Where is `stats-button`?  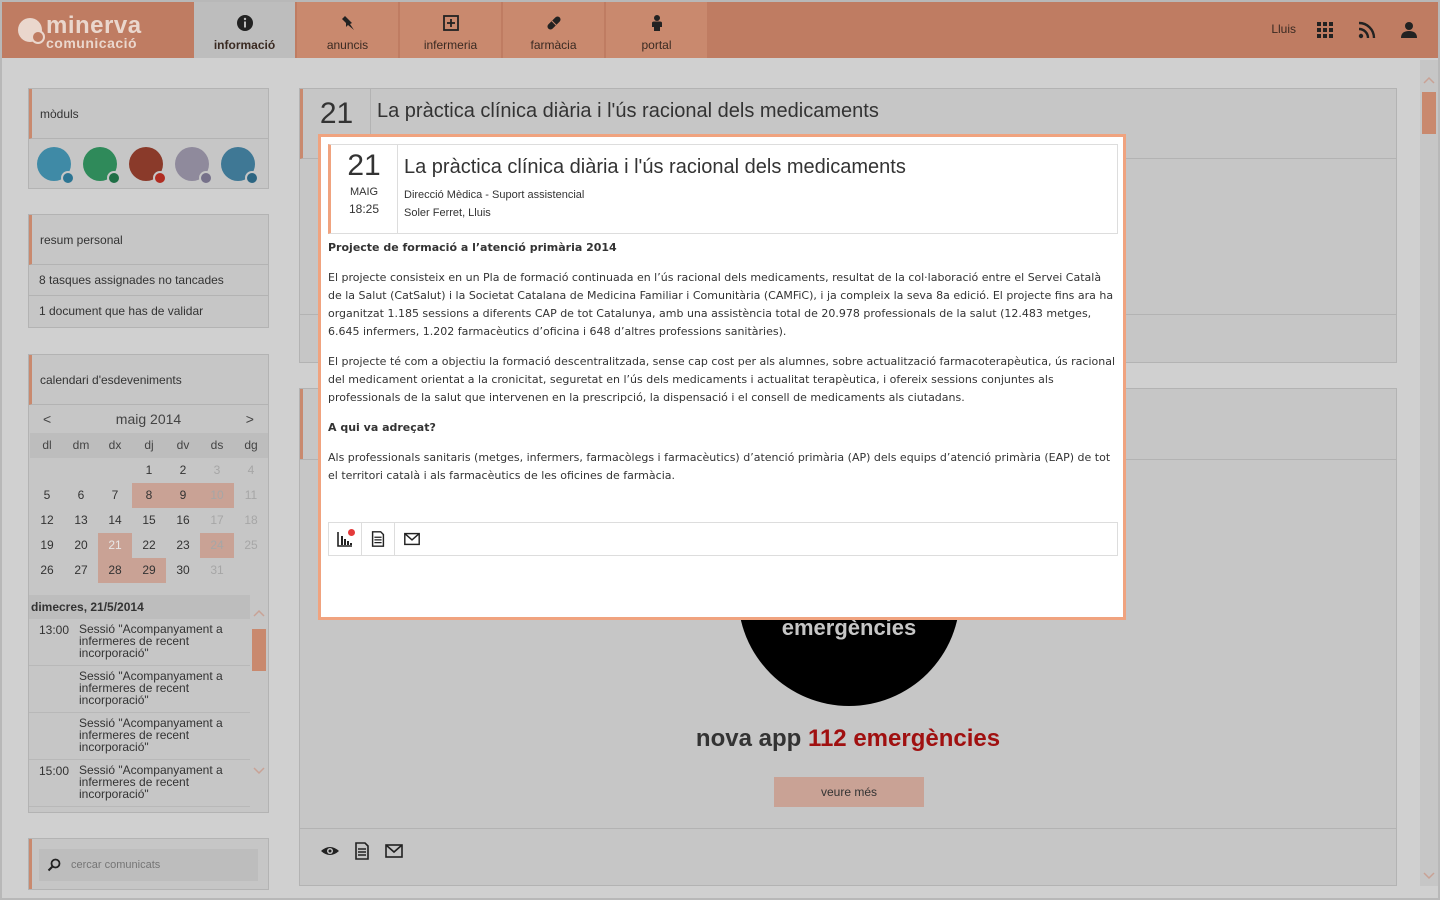 stats-button is located at coordinates (345, 539).